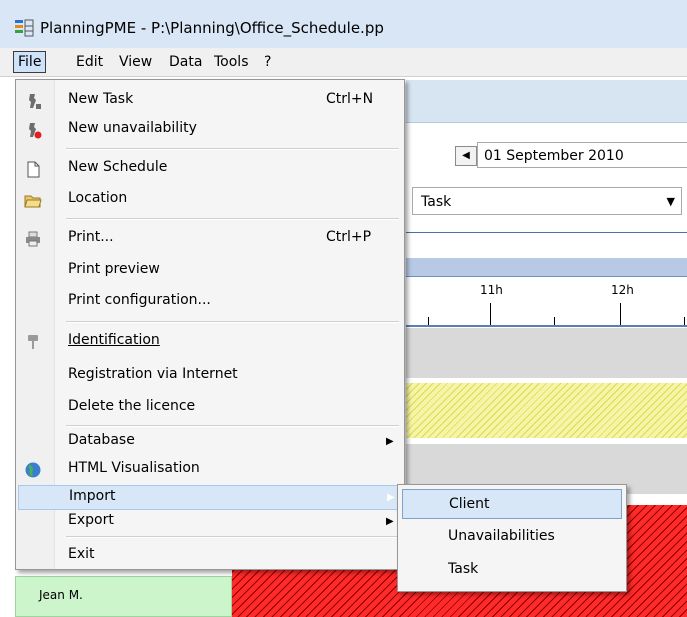  I want to click on menu-item-import: Import ▶, so click(210, 497).